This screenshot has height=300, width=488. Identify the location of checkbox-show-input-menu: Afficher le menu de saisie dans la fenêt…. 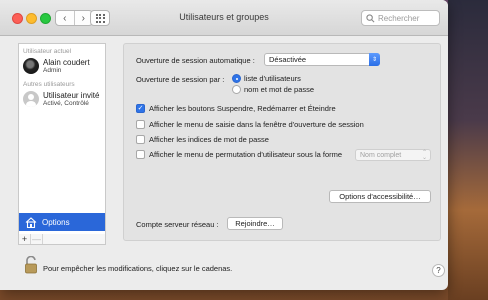
(250, 124).